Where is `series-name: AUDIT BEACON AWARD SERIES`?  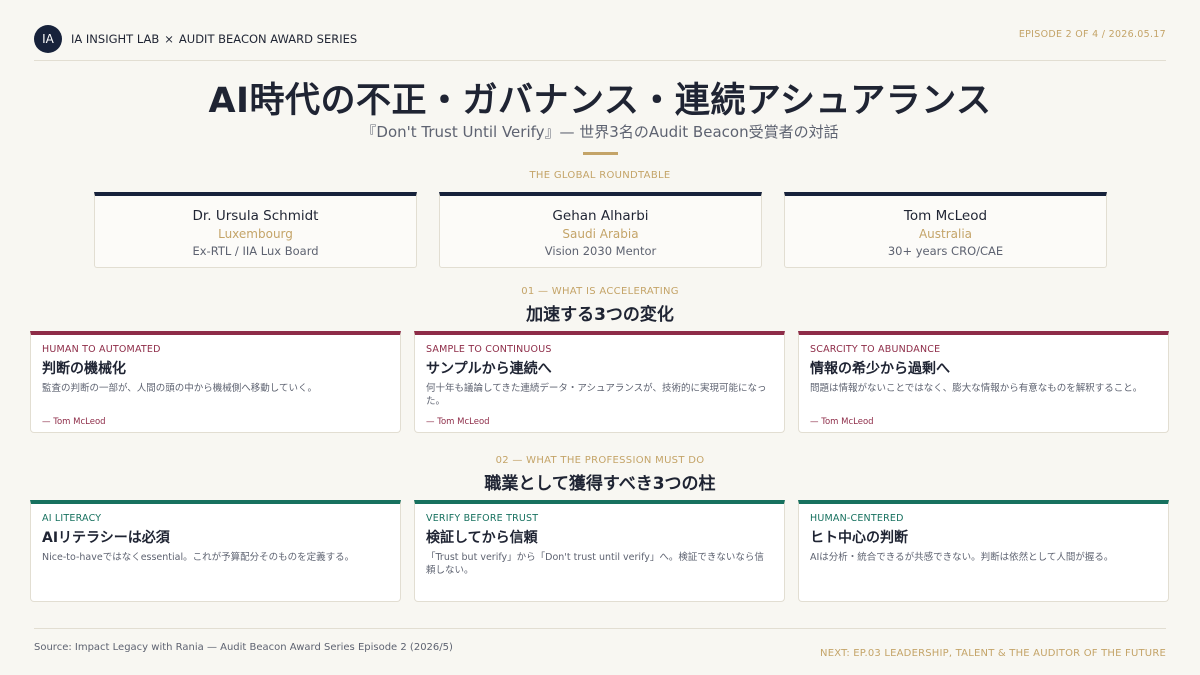 series-name: AUDIT BEACON AWARD SERIES is located at coordinates (268, 39).